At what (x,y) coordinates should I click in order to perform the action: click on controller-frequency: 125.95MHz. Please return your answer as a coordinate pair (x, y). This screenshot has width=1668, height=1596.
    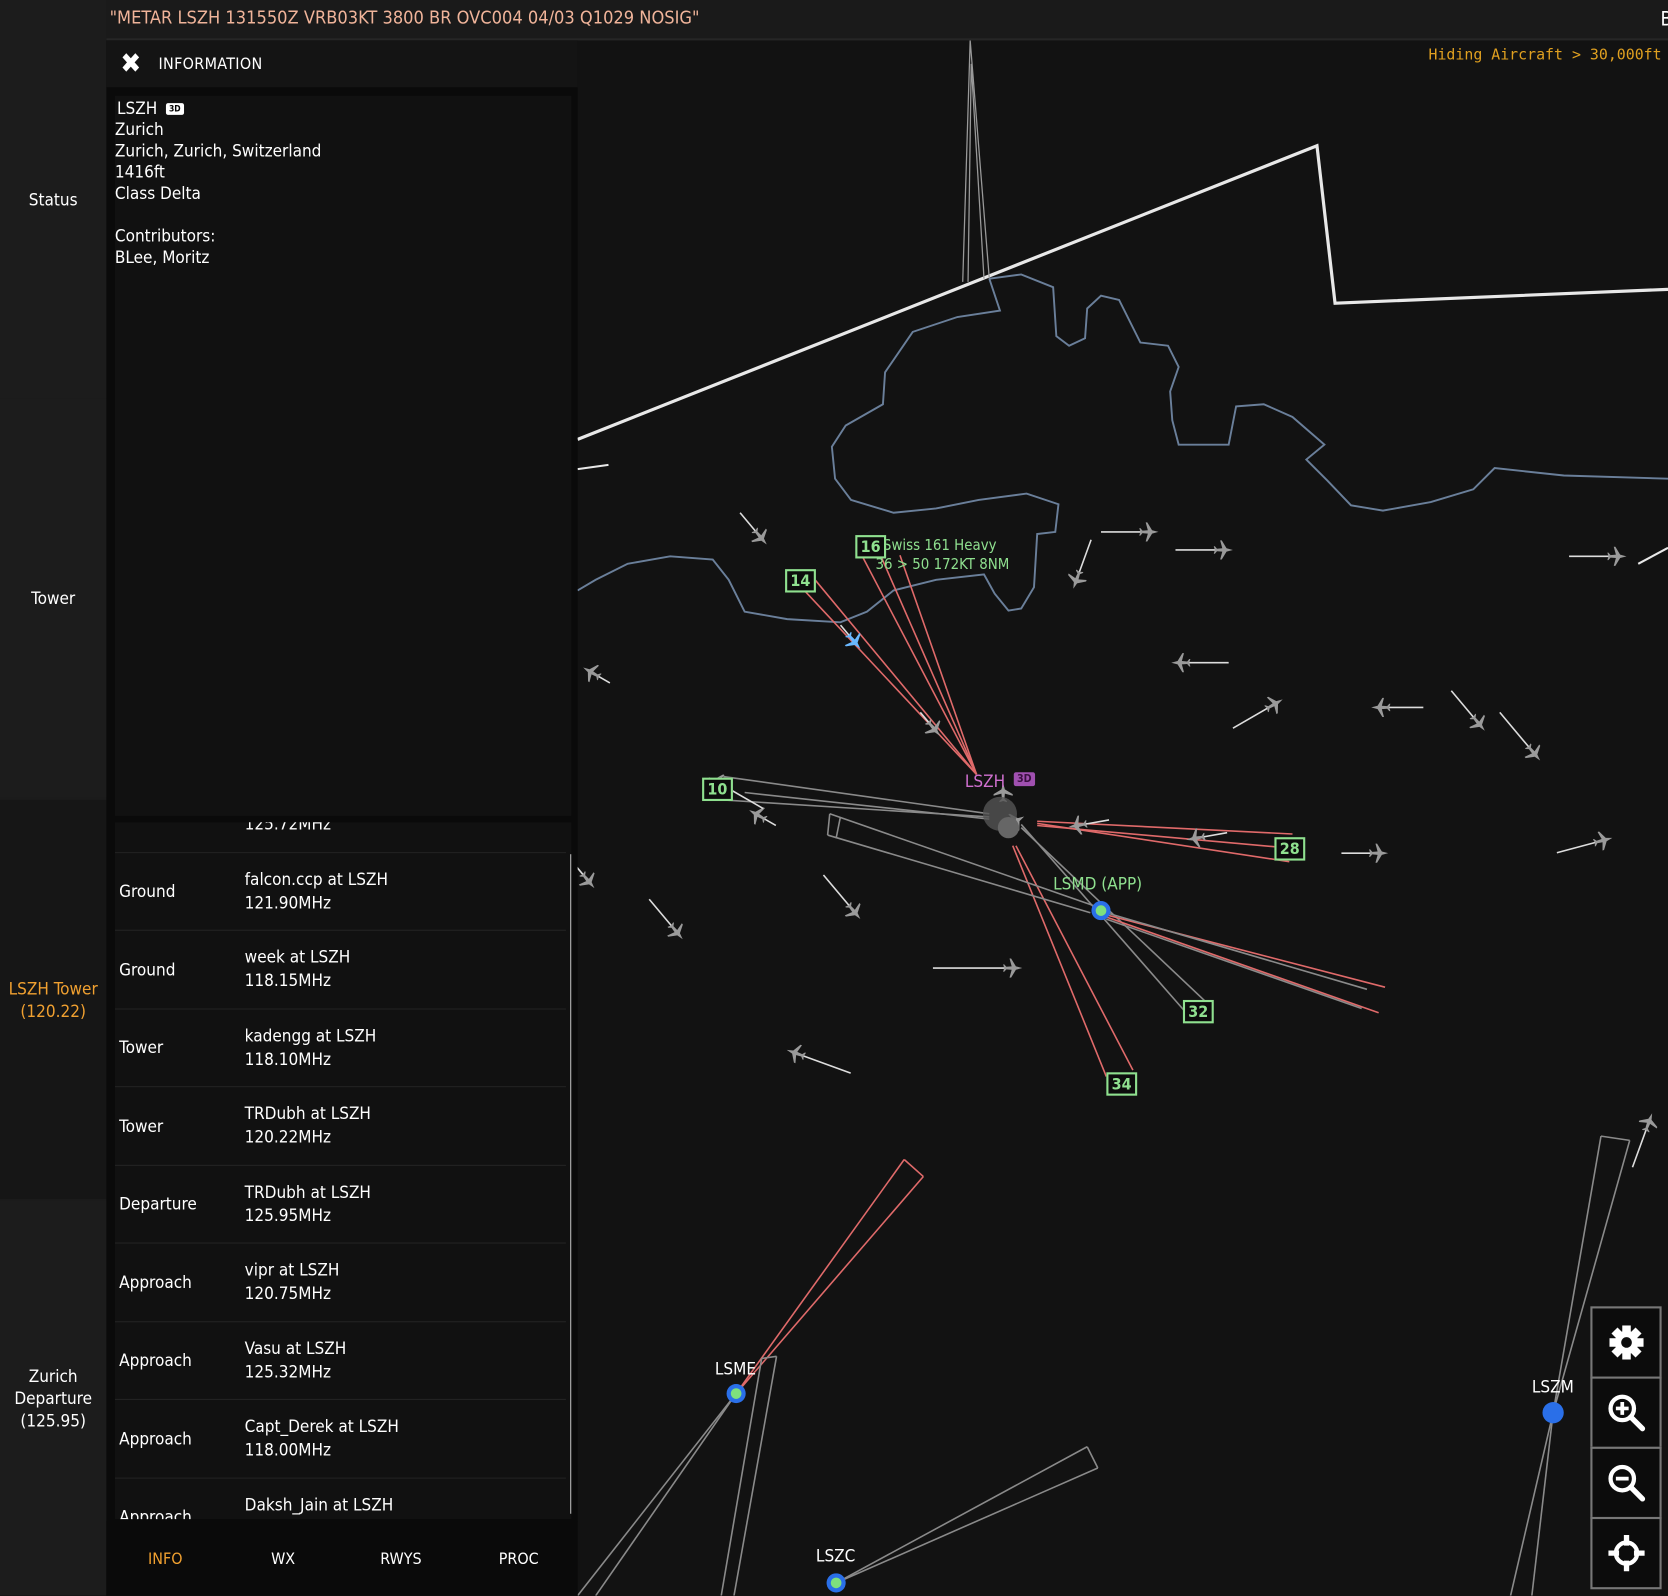
    Looking at the image, I should click on (288, 1214).